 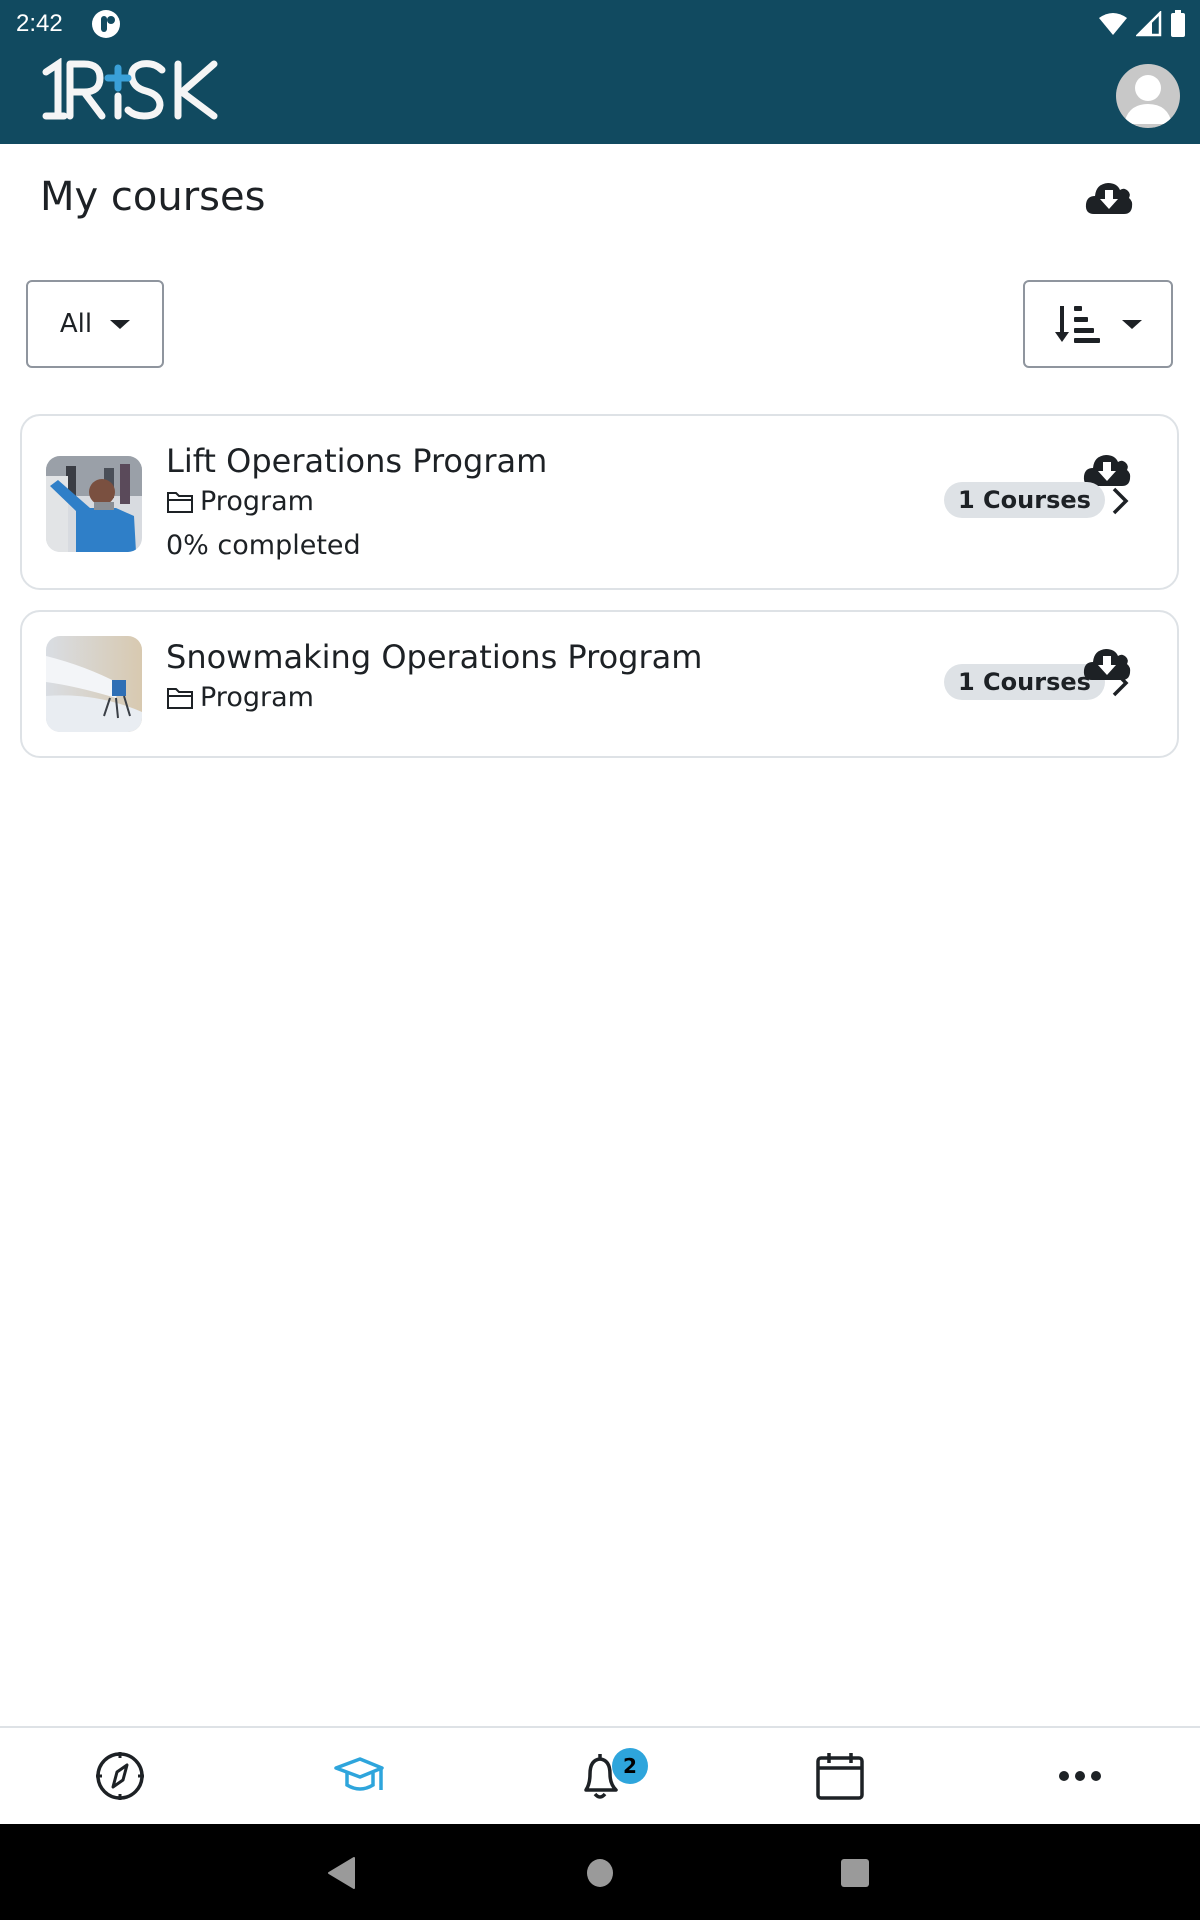 I want to click on tab-my-courses, so click(x=360, y=1776).